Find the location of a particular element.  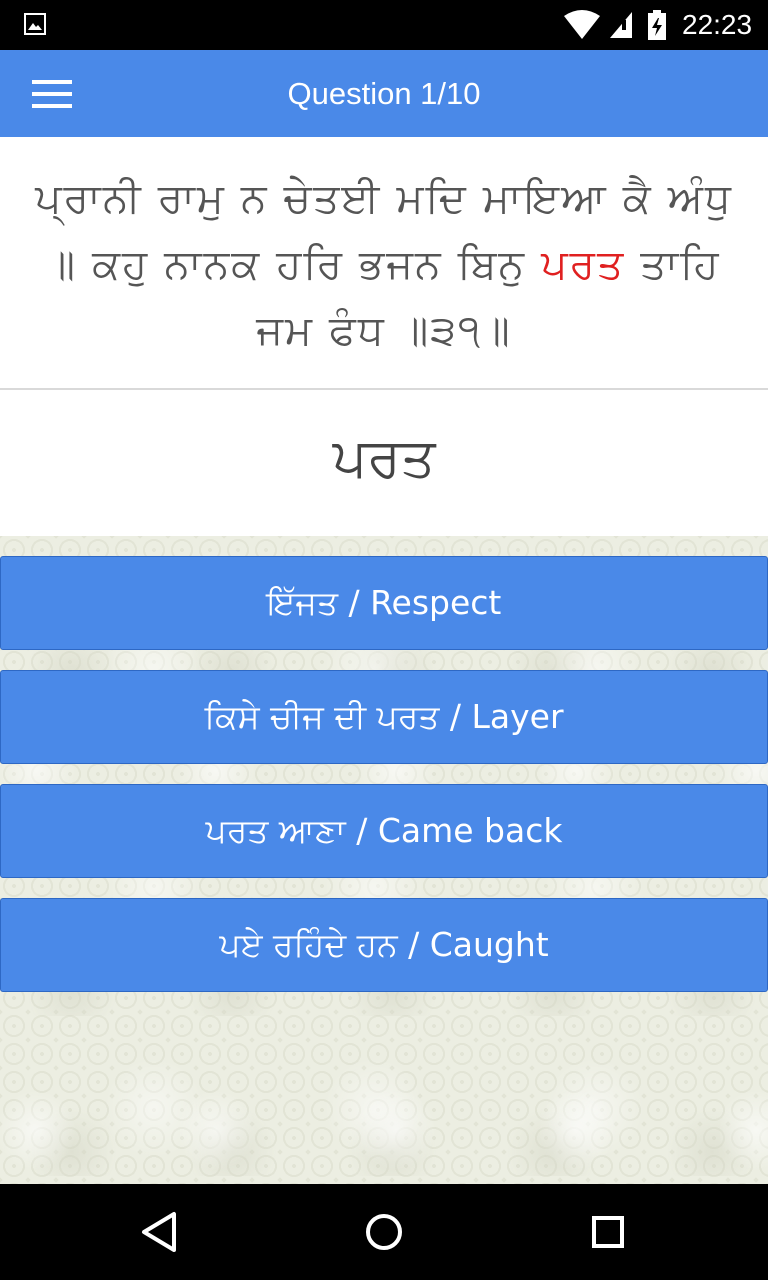

verse-highlight-word: ਪਰਤ is located at coordinates (583, 264).